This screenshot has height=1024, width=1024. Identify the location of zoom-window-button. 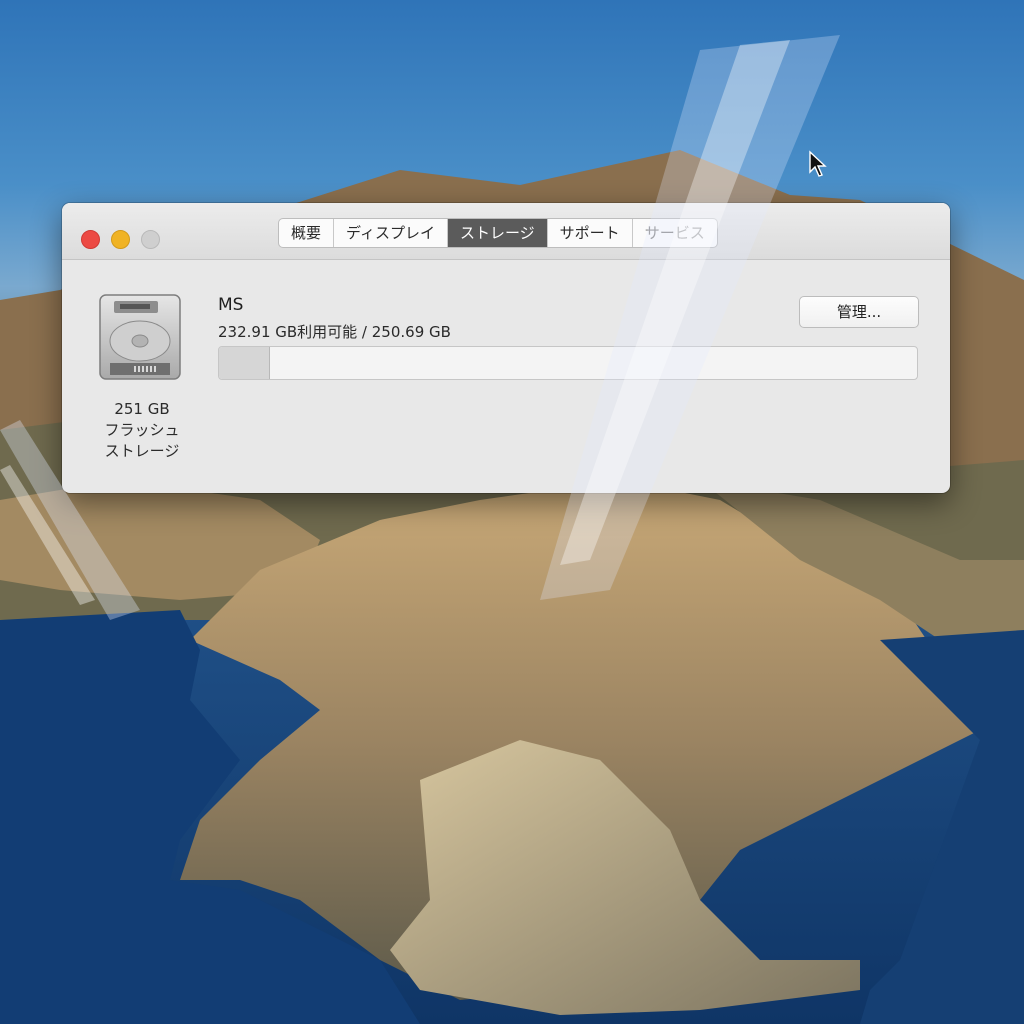
(150, 239).